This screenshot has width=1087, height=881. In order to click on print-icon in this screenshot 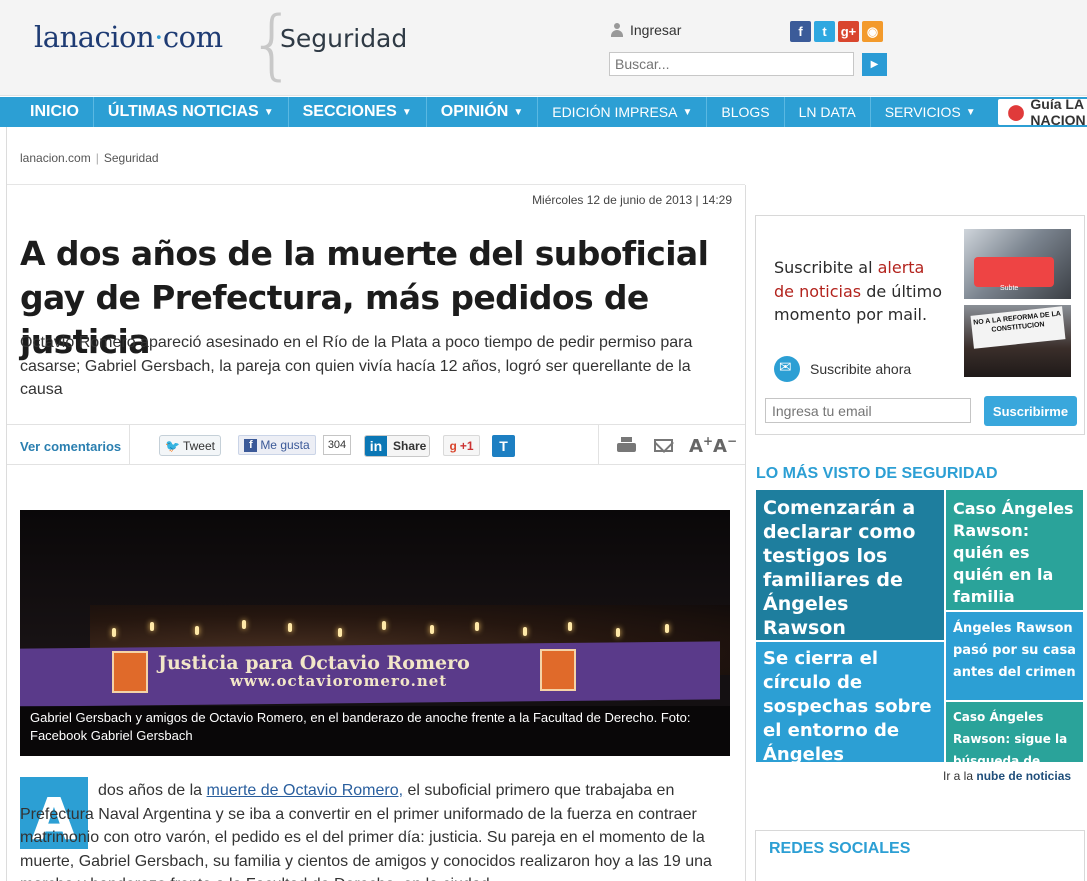, I will do `click(627, 445)`.